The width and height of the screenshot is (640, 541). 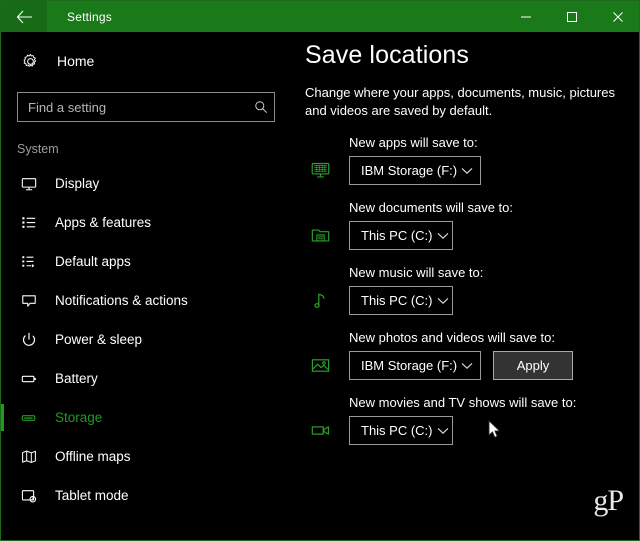 I want to click on sidebar-item-power-sleep: Power & sleep, so click(x=146, y=339).